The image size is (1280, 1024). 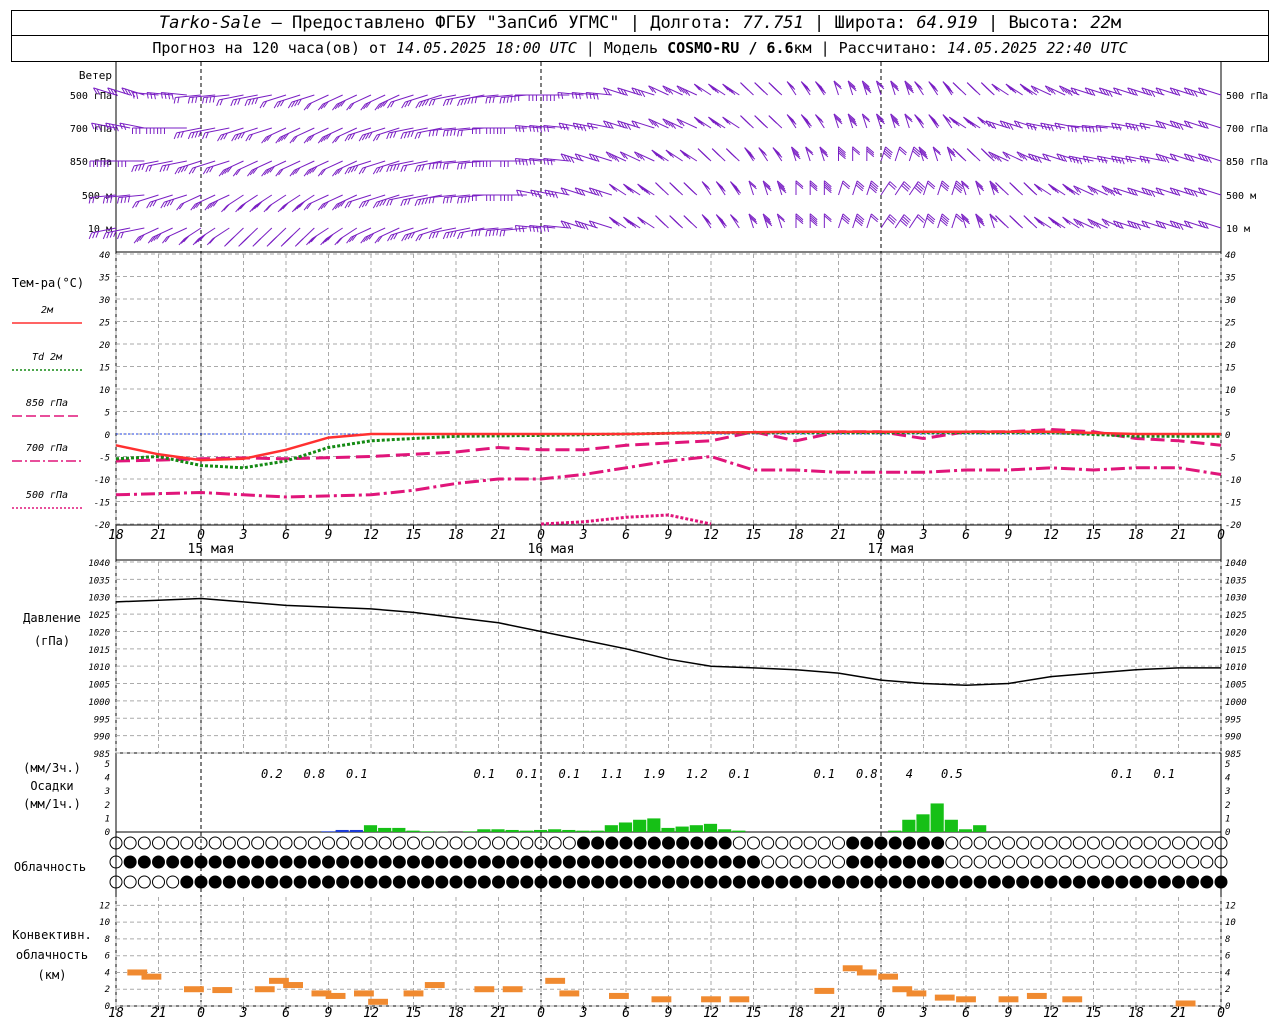 What do you see at coordinates (1227, 833) in the screenshot?
I see `precip-ytick-right: 0` at bounding box center [1227, 833].